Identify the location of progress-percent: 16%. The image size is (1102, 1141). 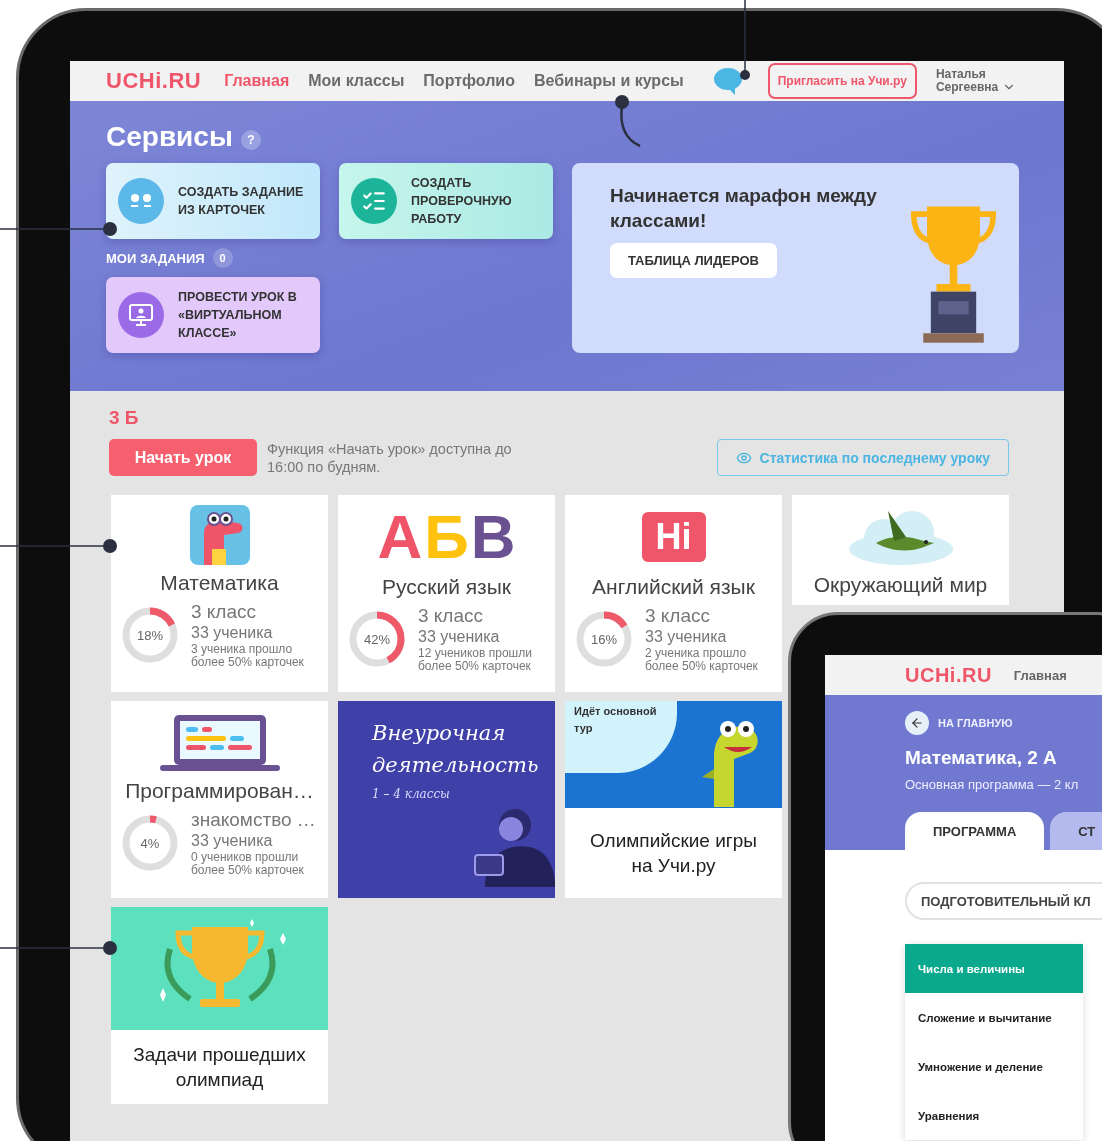
(604, 639).